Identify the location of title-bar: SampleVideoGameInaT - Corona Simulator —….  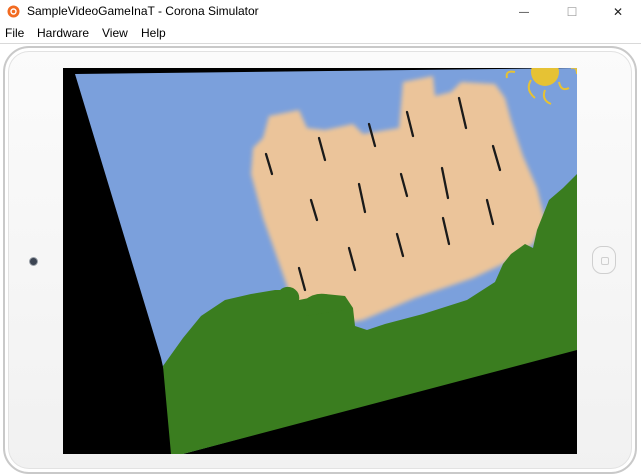
(320, 12).